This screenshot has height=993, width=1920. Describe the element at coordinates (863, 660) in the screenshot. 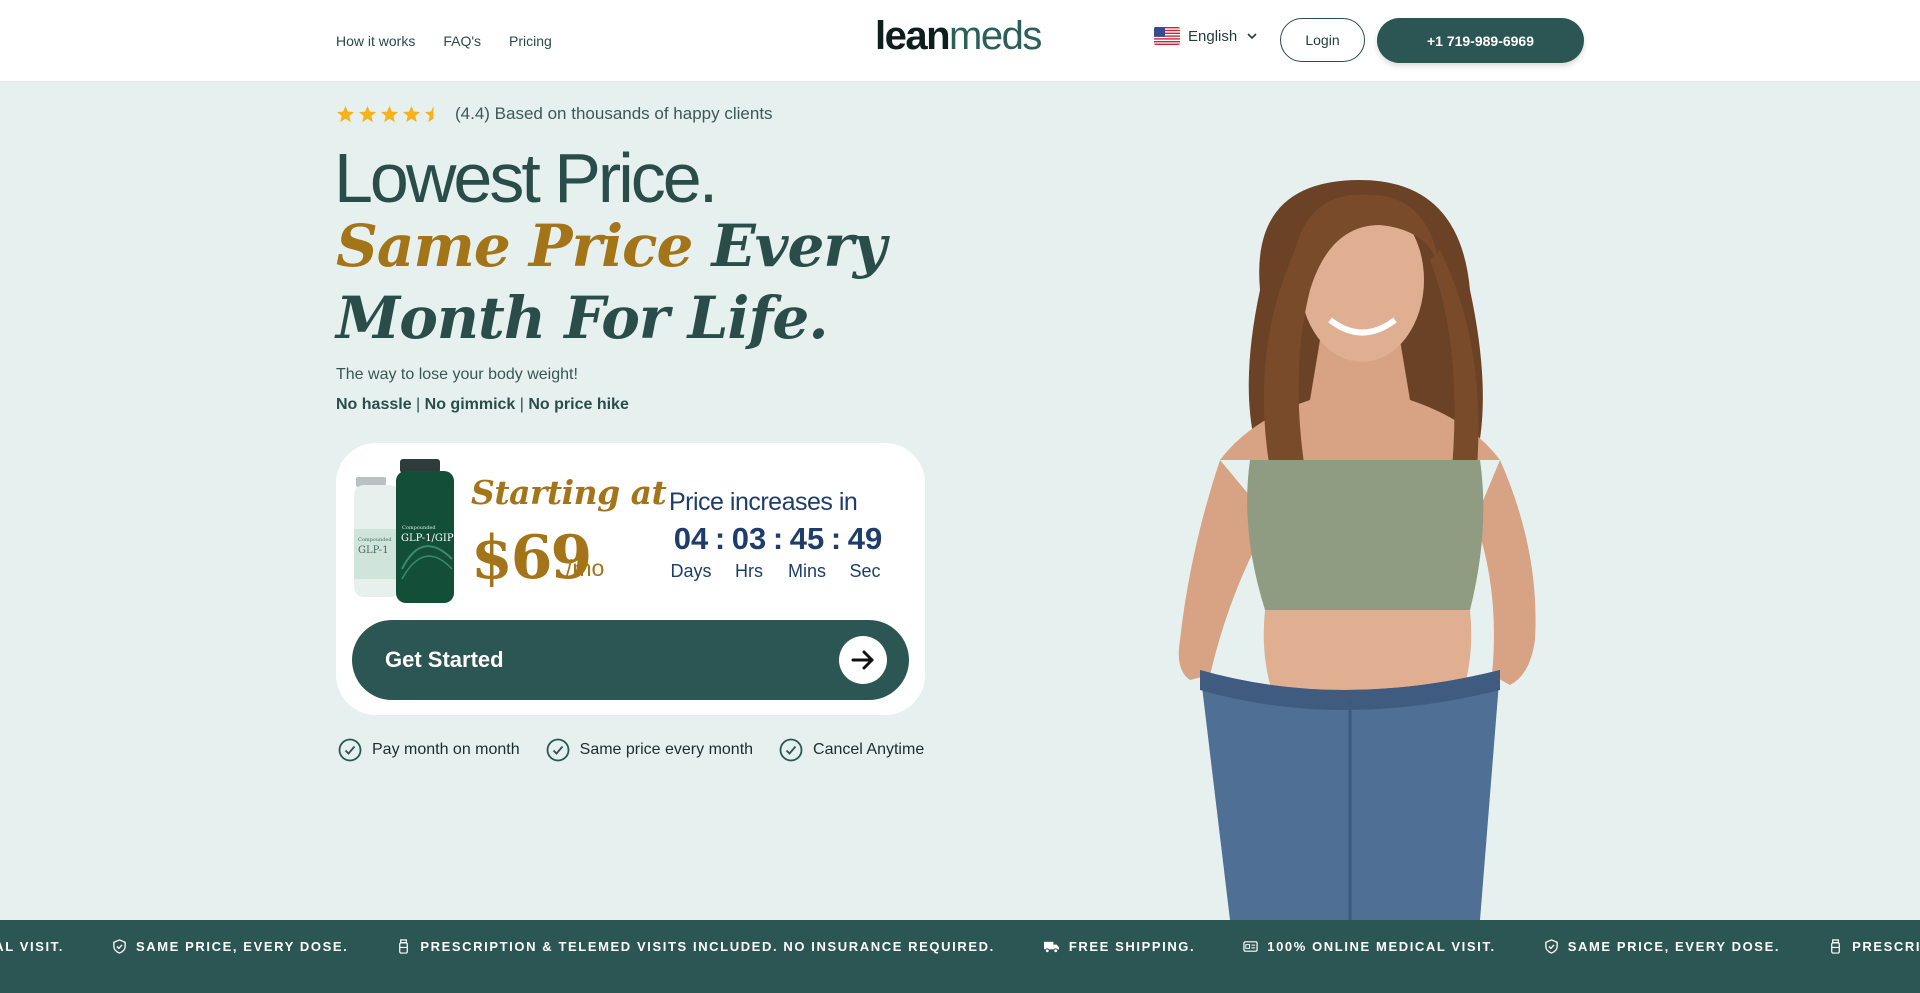

I see `arrow-right-icon` at that location.